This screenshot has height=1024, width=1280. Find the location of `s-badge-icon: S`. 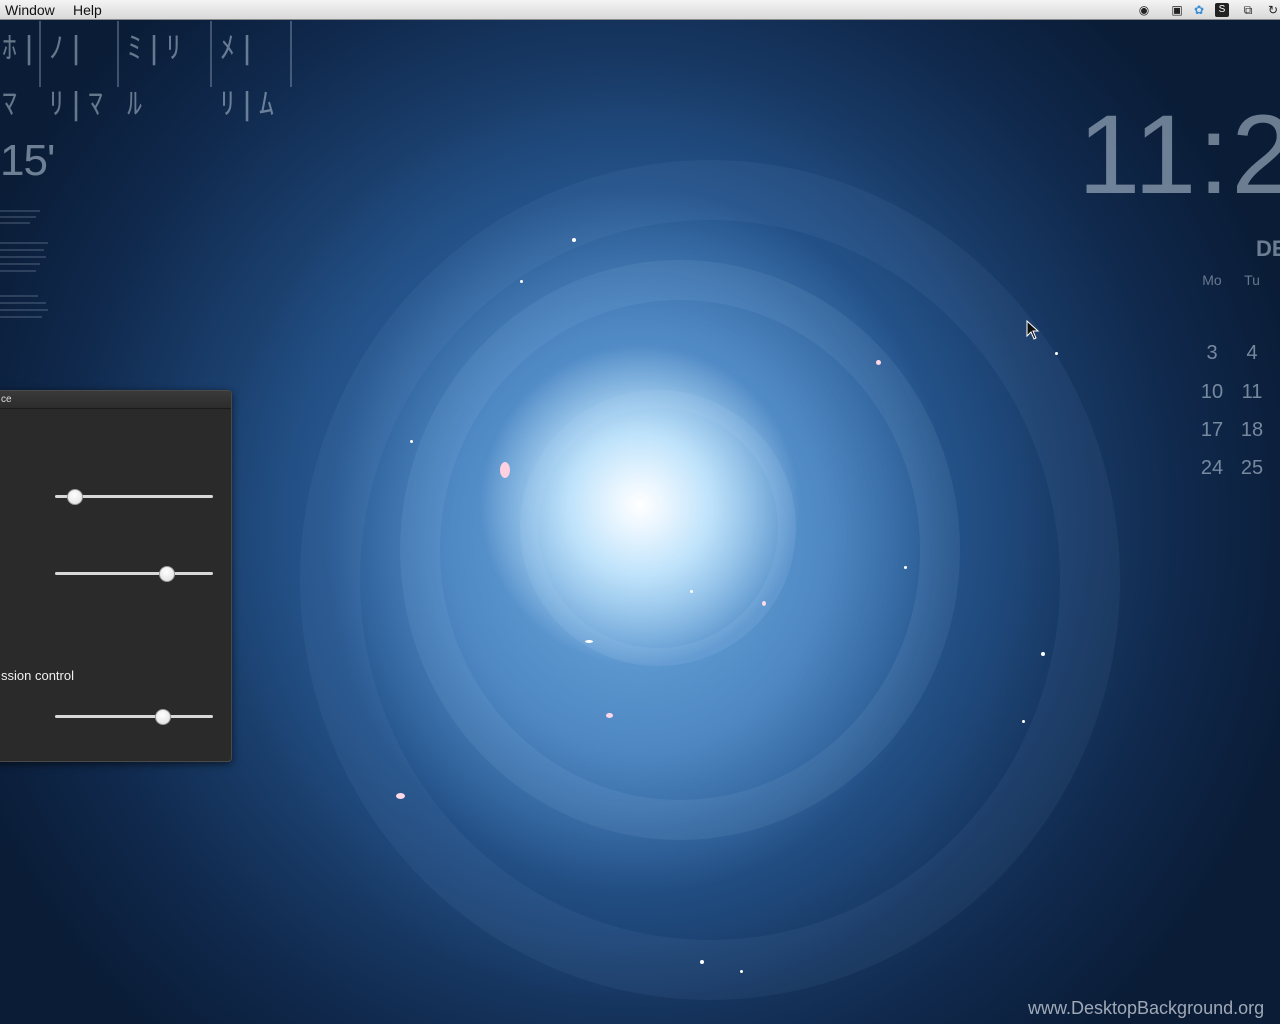

s-badge-icon: S is located at coordinates (1222, 10).